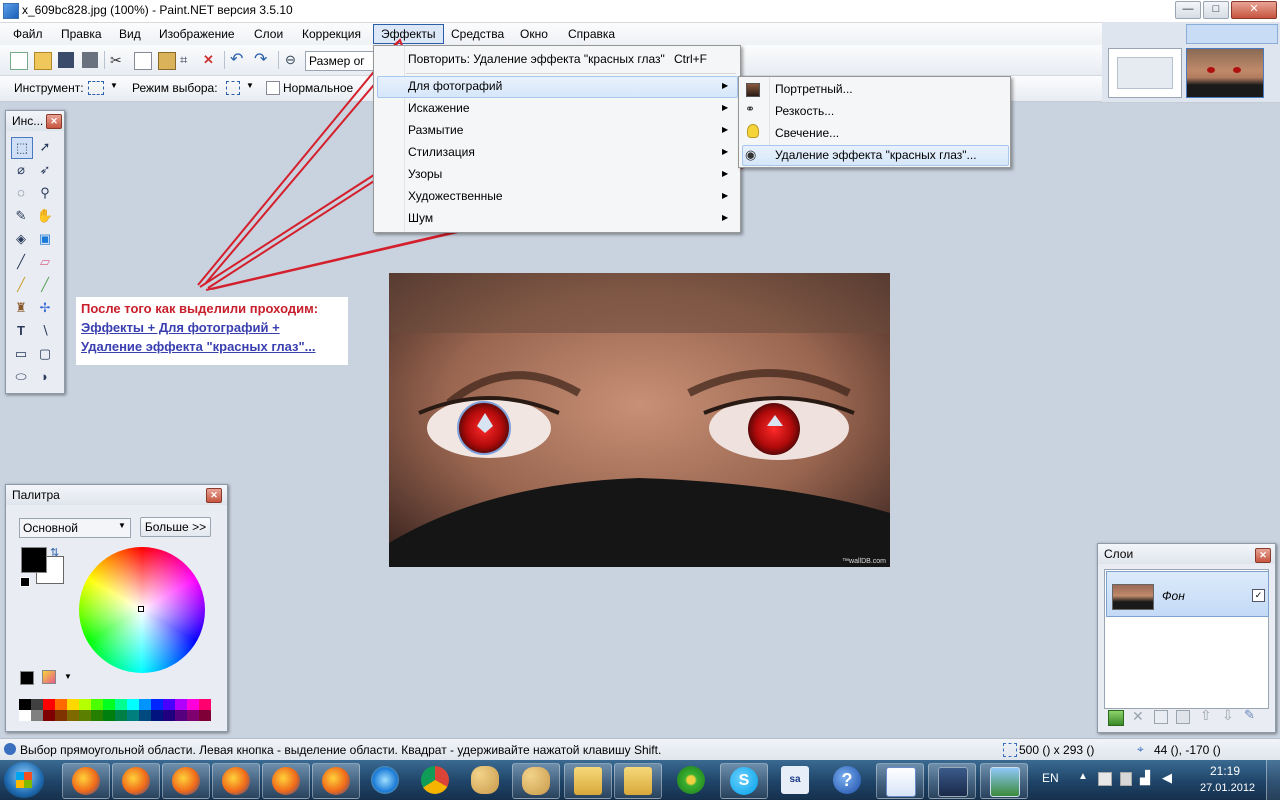  I want to click on lasso-tool: ⌀, so click(21, 170).